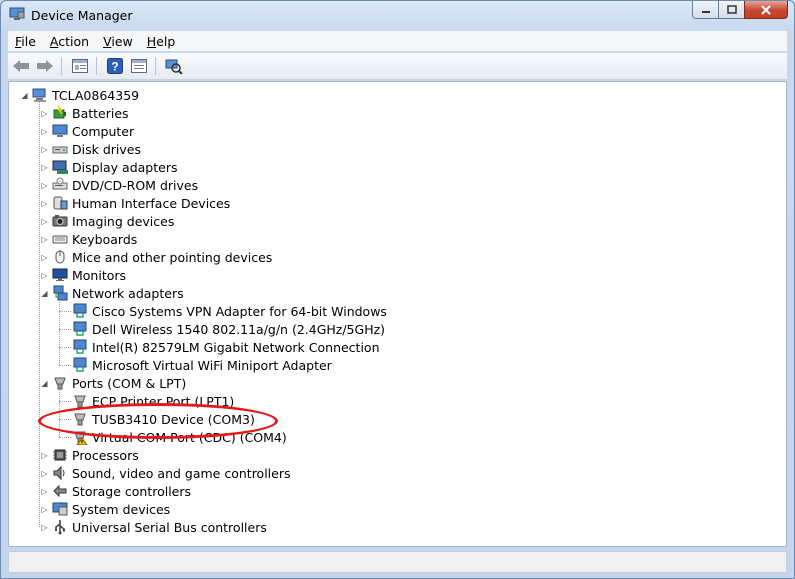 The image size is (795, 579). What do you see at coordinates (106, 149) in the screenshot?
I see `tree-item-label: Disk drives` at bounding box center [106, 149].